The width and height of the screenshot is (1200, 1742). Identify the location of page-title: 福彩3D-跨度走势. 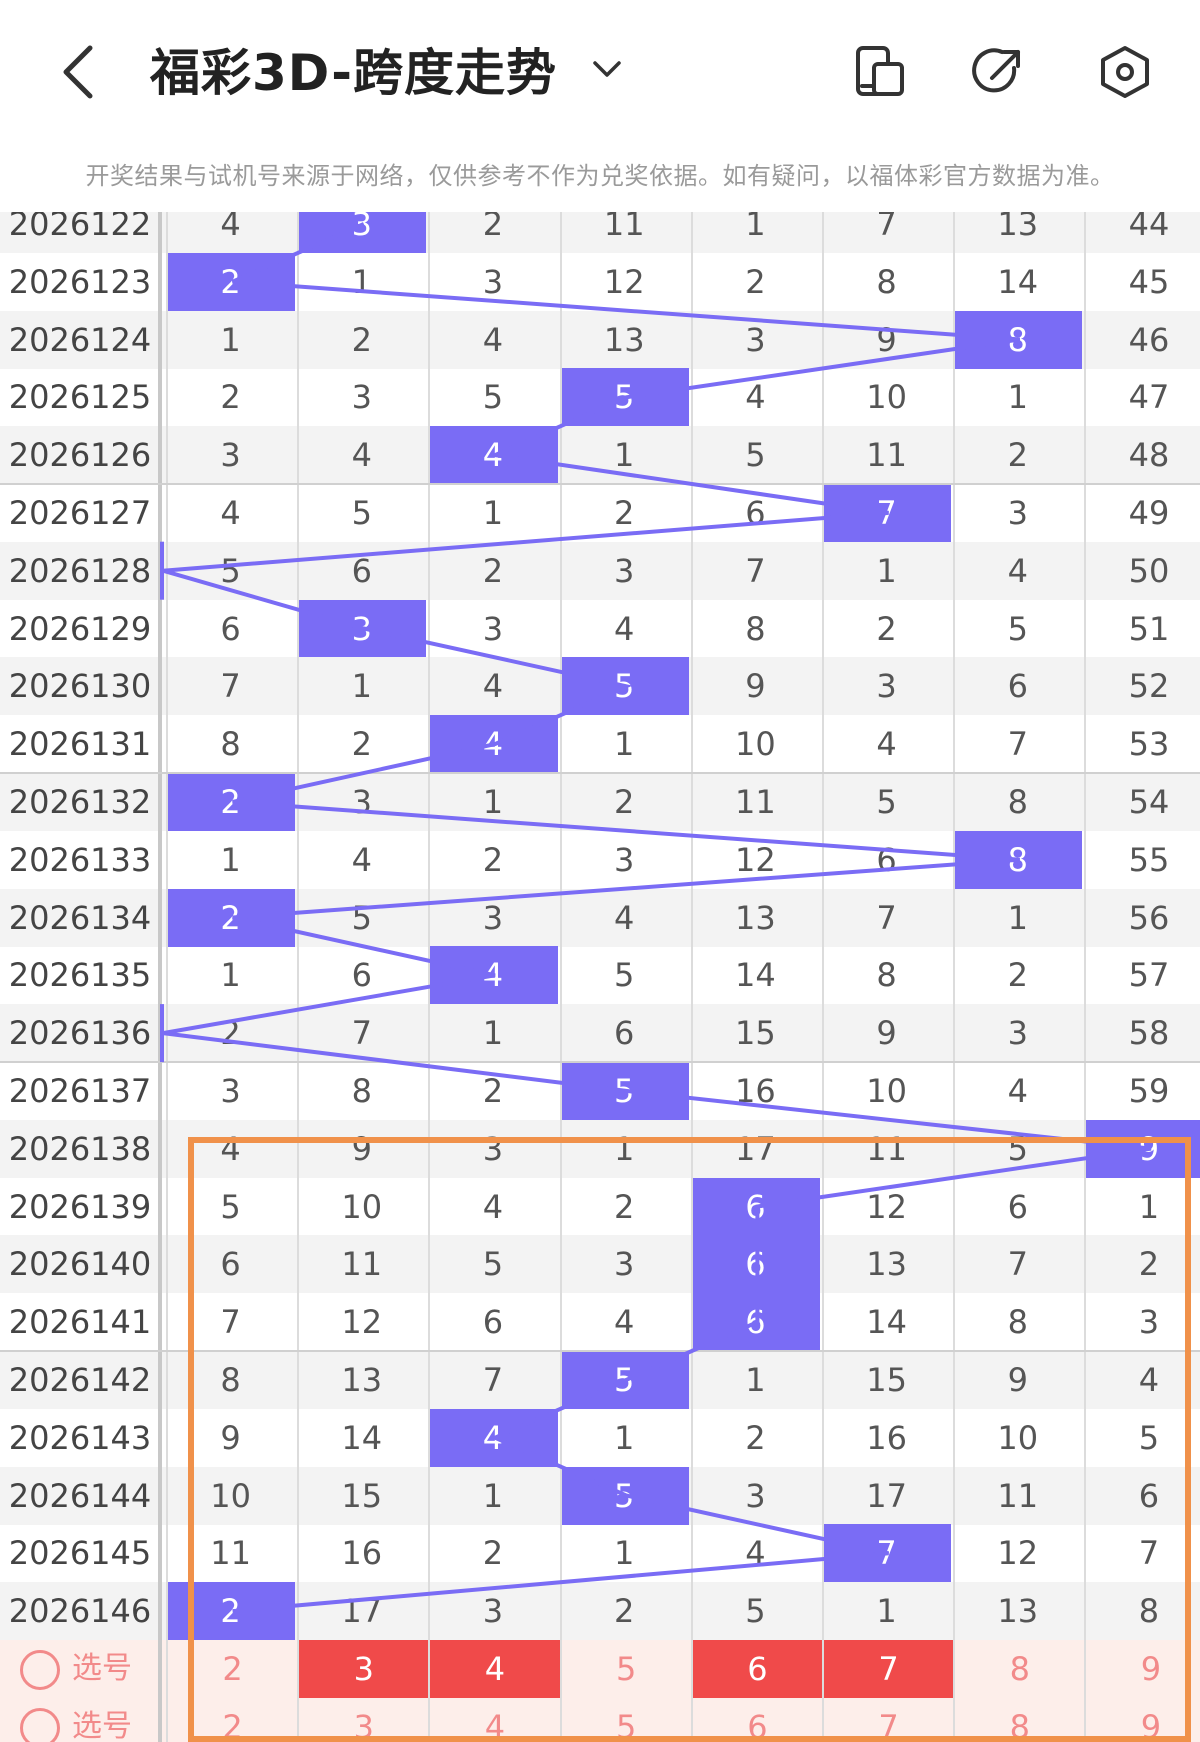
(353, 73).